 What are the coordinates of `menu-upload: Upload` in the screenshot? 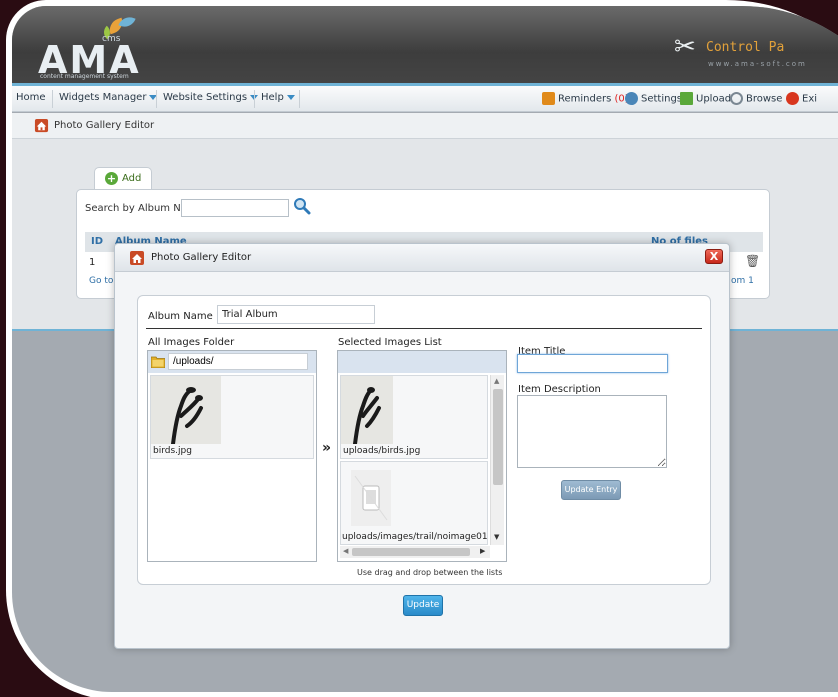 It's located at (705, 98).